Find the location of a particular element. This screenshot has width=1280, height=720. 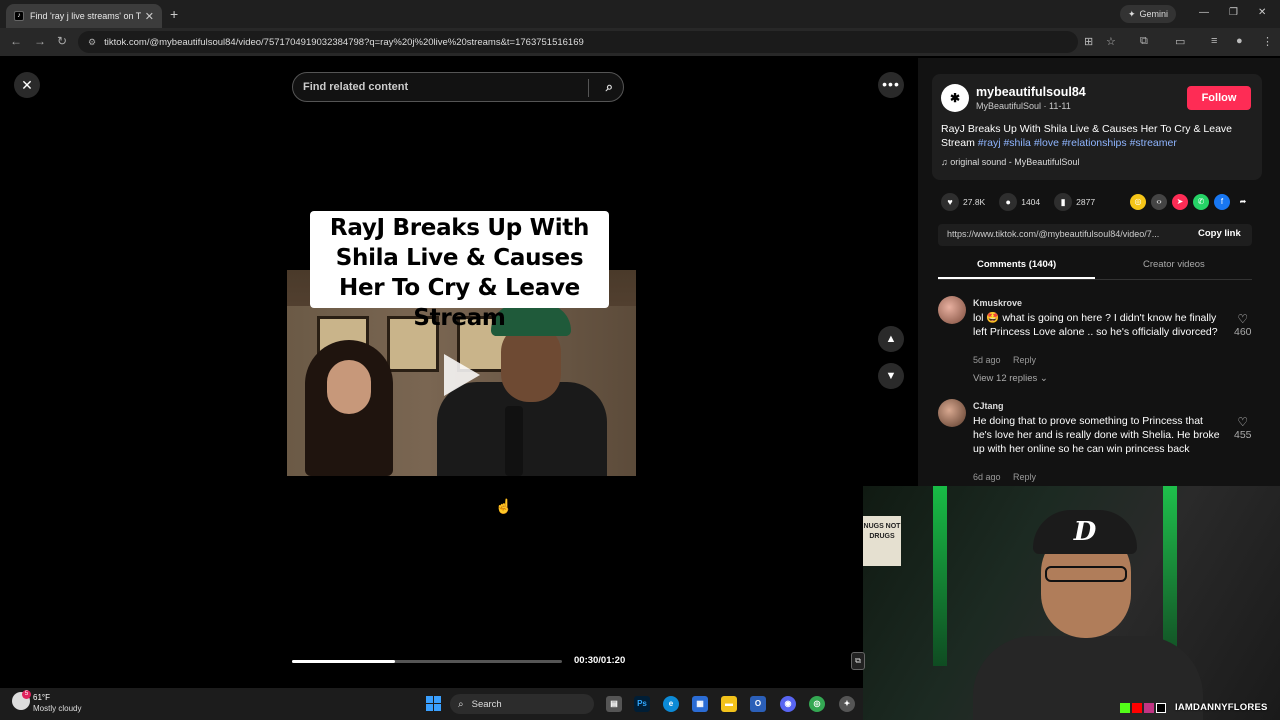

send-icon: ➤ is located at coordinates (1180, 202).